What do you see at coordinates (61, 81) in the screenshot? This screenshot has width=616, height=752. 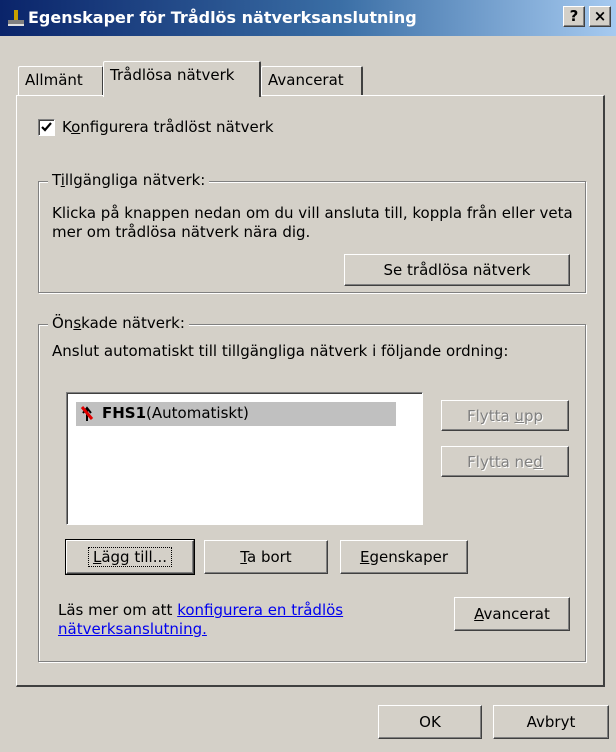 I see `tab-general: Allmänt` at bounding box center [61, 81].